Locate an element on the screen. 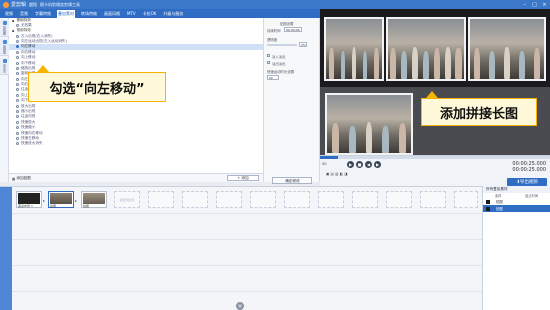 Image resolution: width=550 pixels, height=310 pixels. time-start: 00 is located at coordinates (324, 164).